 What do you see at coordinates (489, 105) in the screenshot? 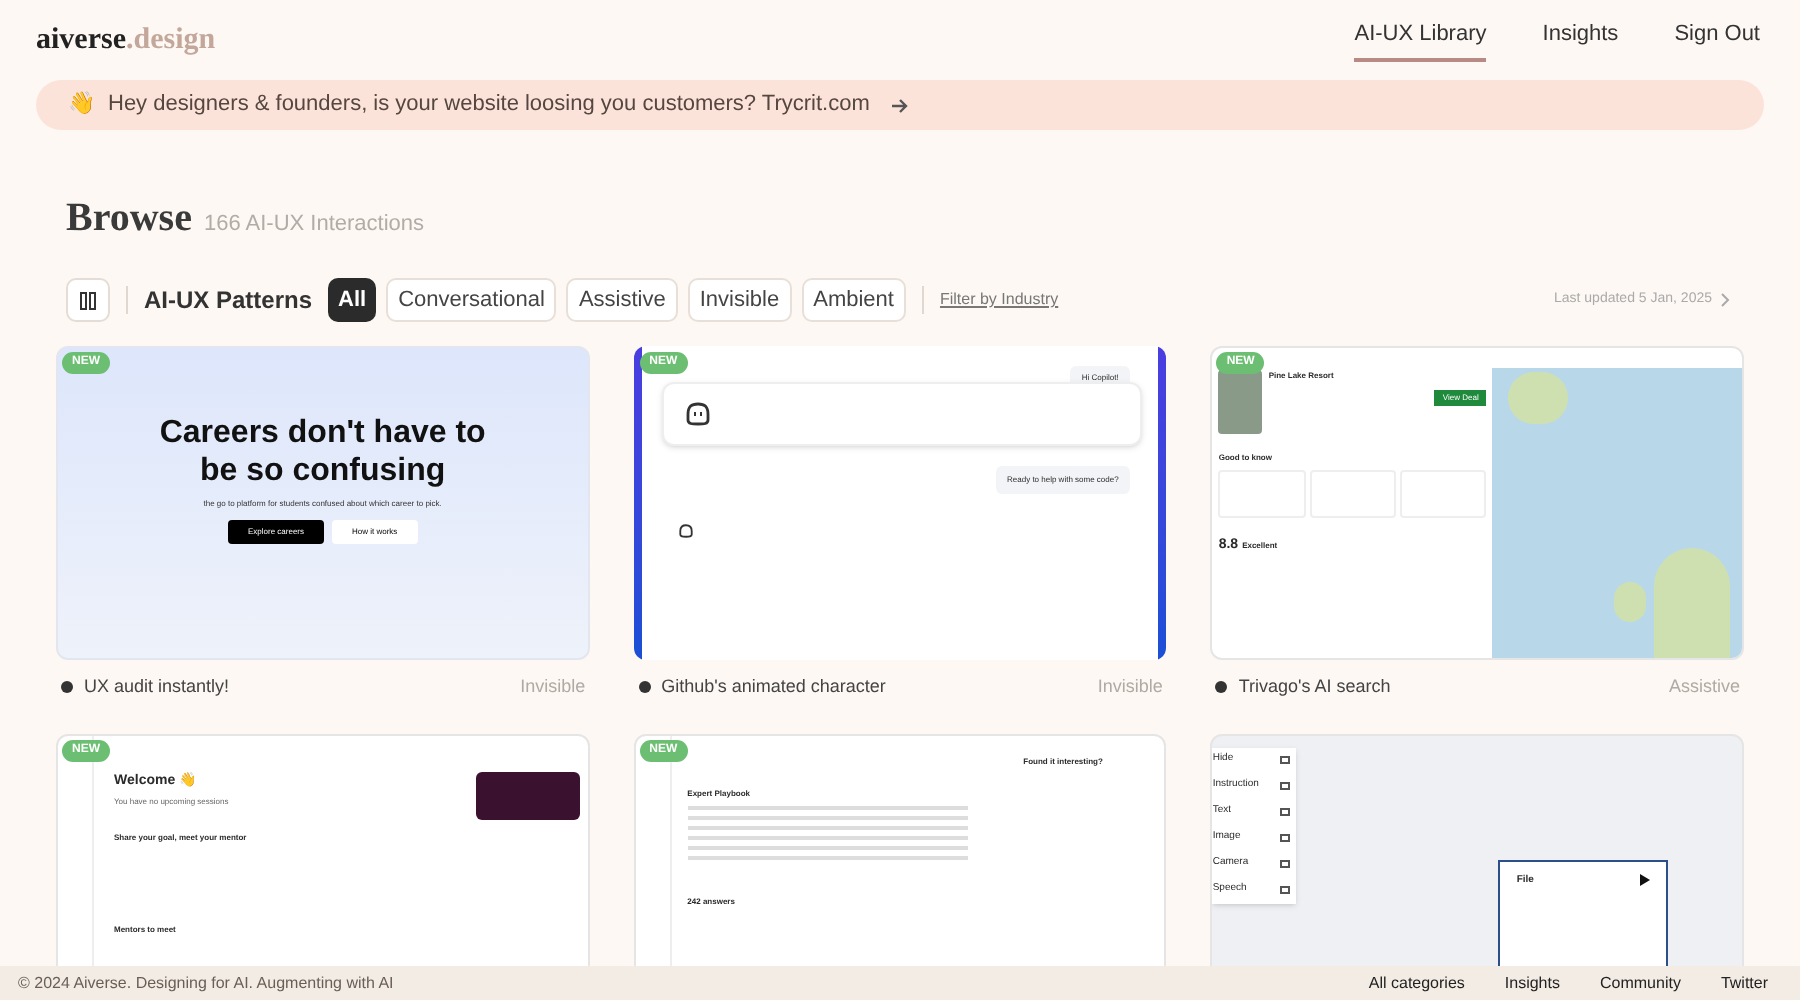
I see `banner-text: Hey designers & founders, is your website loosing you customers? Trycrit.com` at bounding box center [489, 105].